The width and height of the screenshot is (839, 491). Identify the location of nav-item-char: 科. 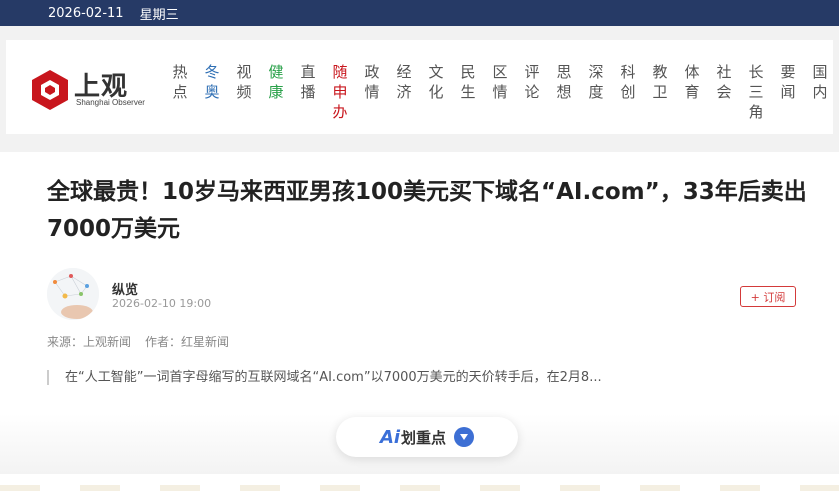
(628, 72).